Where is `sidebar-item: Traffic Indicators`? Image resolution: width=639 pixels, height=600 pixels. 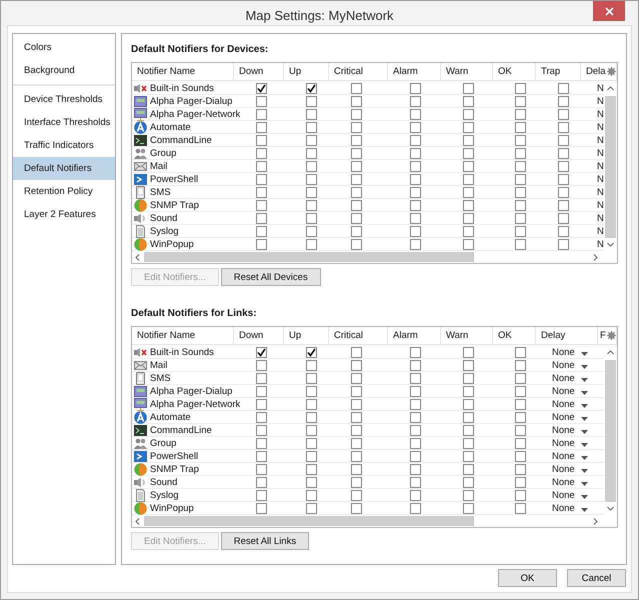 sidebar-item: Traffic Indicators is located at coordinates (64, 145).